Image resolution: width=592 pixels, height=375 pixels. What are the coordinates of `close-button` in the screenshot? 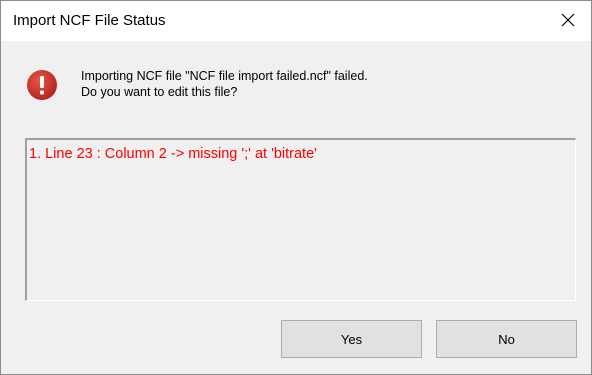 It's located at (568, 21).